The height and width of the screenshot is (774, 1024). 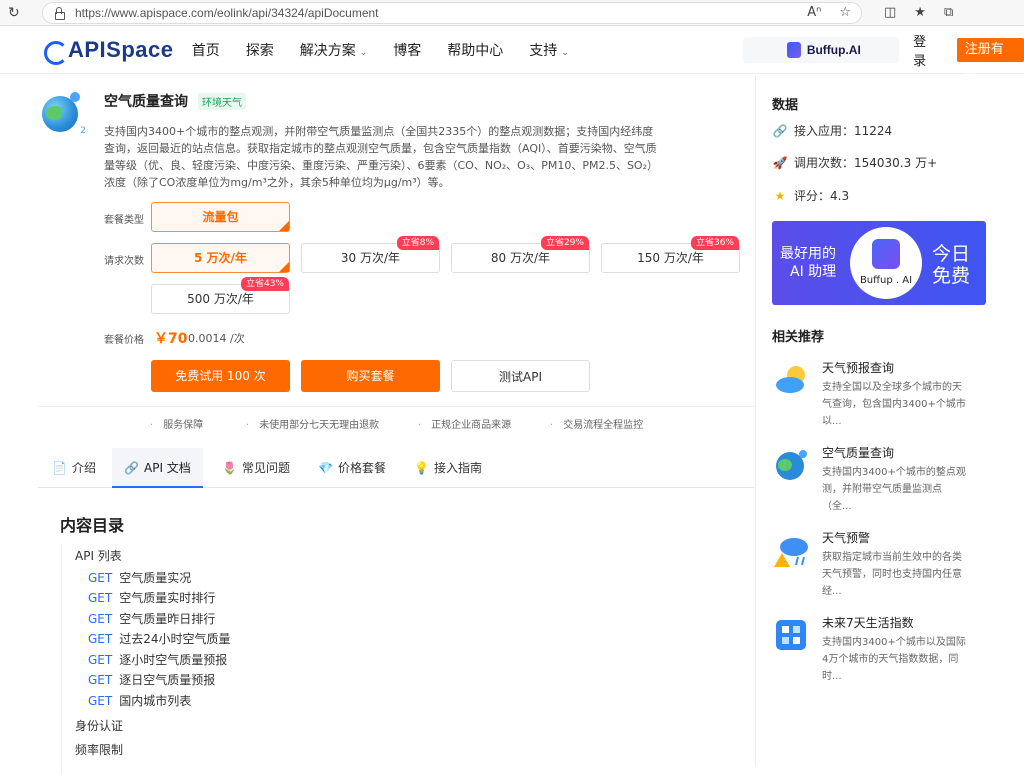 What do you see at coordinates (407, 50) in the screenshot?
I see `nav-blog: 博客` at bounding box center [407, 50].